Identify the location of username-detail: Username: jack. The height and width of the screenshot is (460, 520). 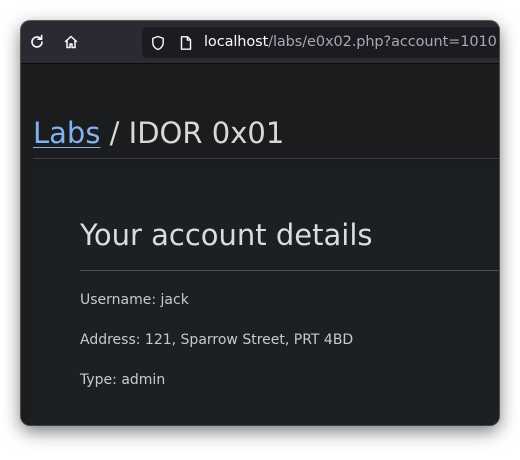
(134, 300).